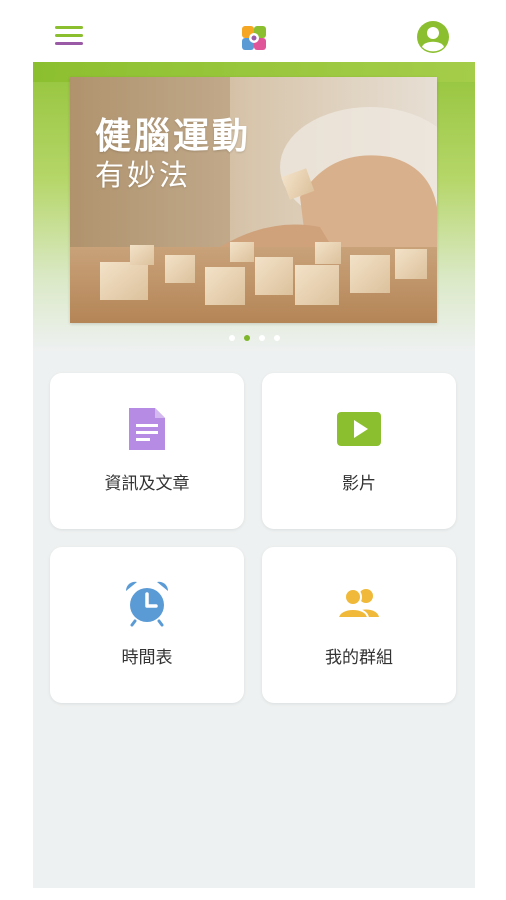 The height and width of the screenshot is (900, 506). I want to click on user-profile-icon, so click(433, 37).